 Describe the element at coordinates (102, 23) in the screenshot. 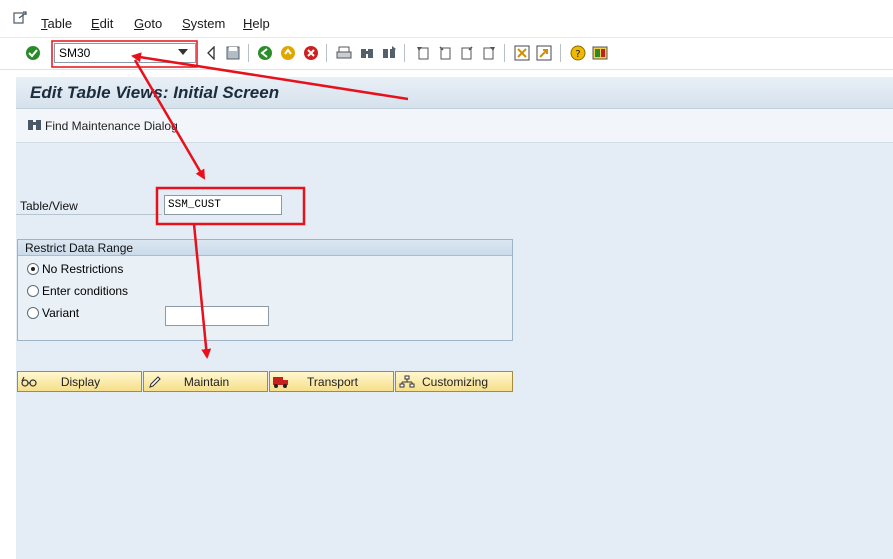

I see `menu-edit: Edit` at that location.